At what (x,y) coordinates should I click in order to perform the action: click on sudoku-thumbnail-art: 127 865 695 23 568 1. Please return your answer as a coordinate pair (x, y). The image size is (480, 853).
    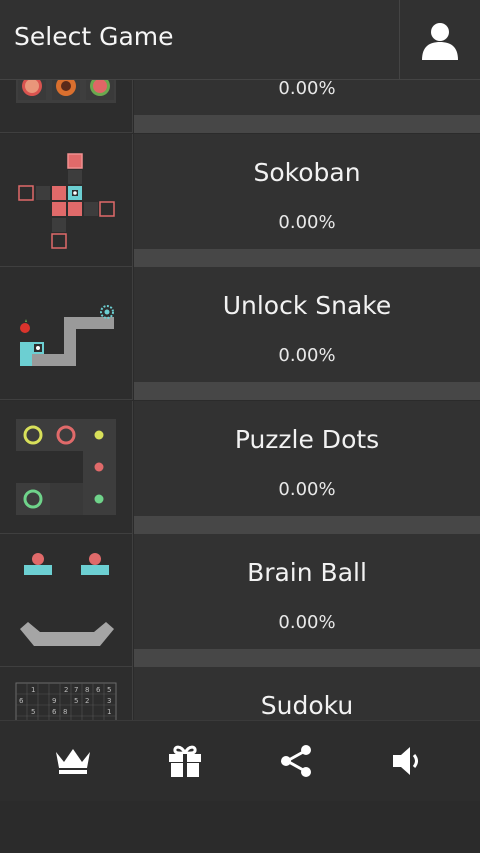
    Looking at the image, I should click on (66, 701).